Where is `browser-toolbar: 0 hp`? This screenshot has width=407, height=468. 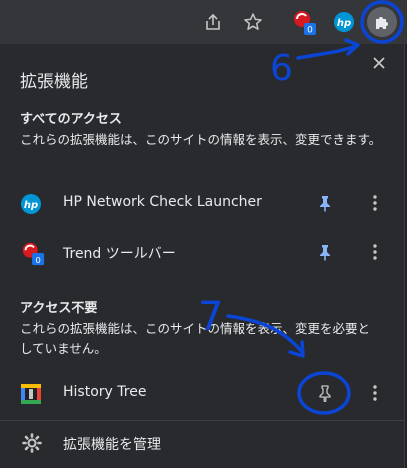
browser-toolbar: 0 hp is located at coordinates (203, 22).